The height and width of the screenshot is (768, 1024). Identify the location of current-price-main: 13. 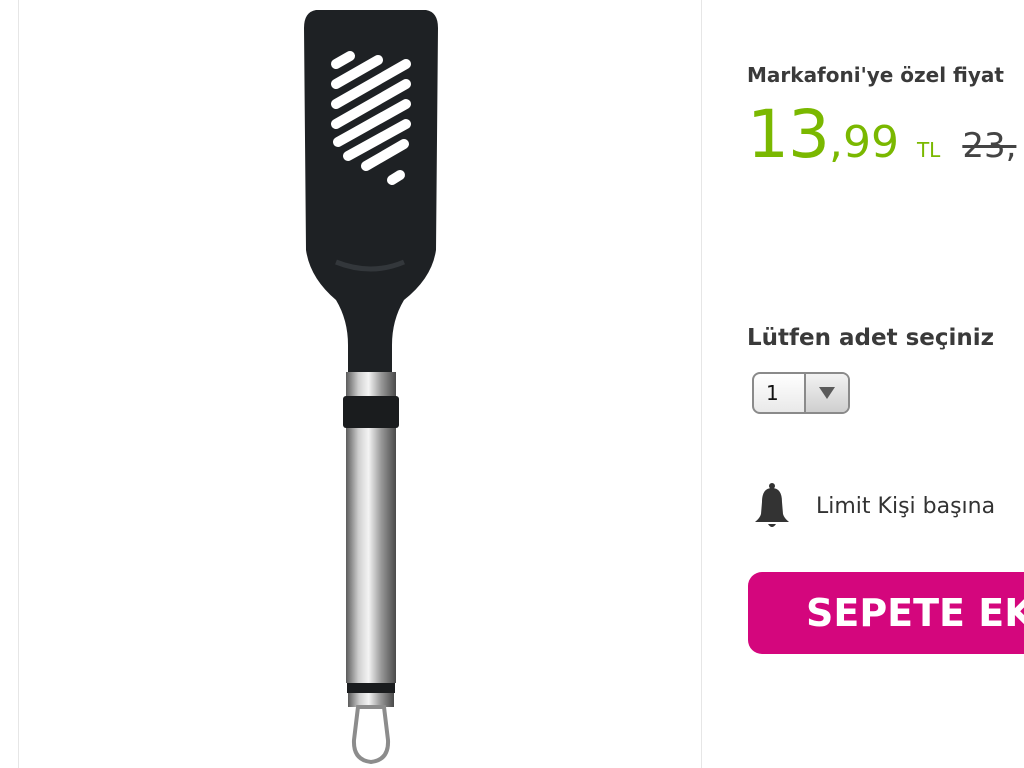
(788, 134).